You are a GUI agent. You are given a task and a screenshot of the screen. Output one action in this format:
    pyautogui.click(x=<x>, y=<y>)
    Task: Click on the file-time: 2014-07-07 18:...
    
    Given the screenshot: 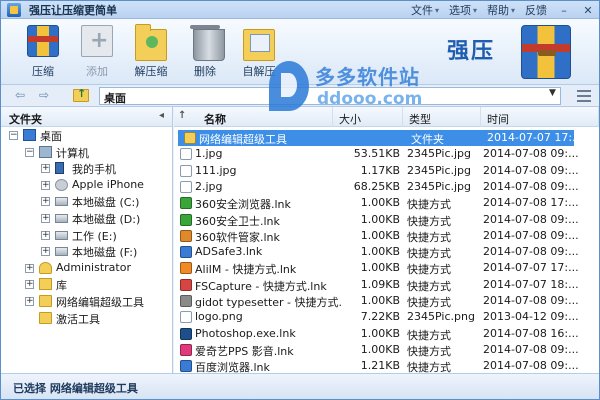 What is the action you would take?
    pyautogui.click(x=531, y=284)
    